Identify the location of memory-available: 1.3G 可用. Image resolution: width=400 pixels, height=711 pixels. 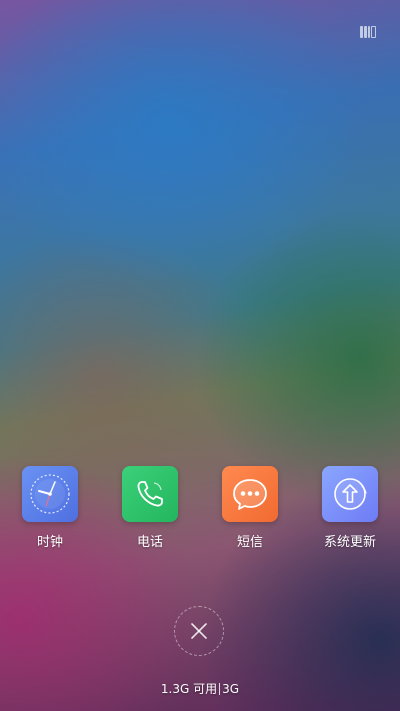
(189, 689).